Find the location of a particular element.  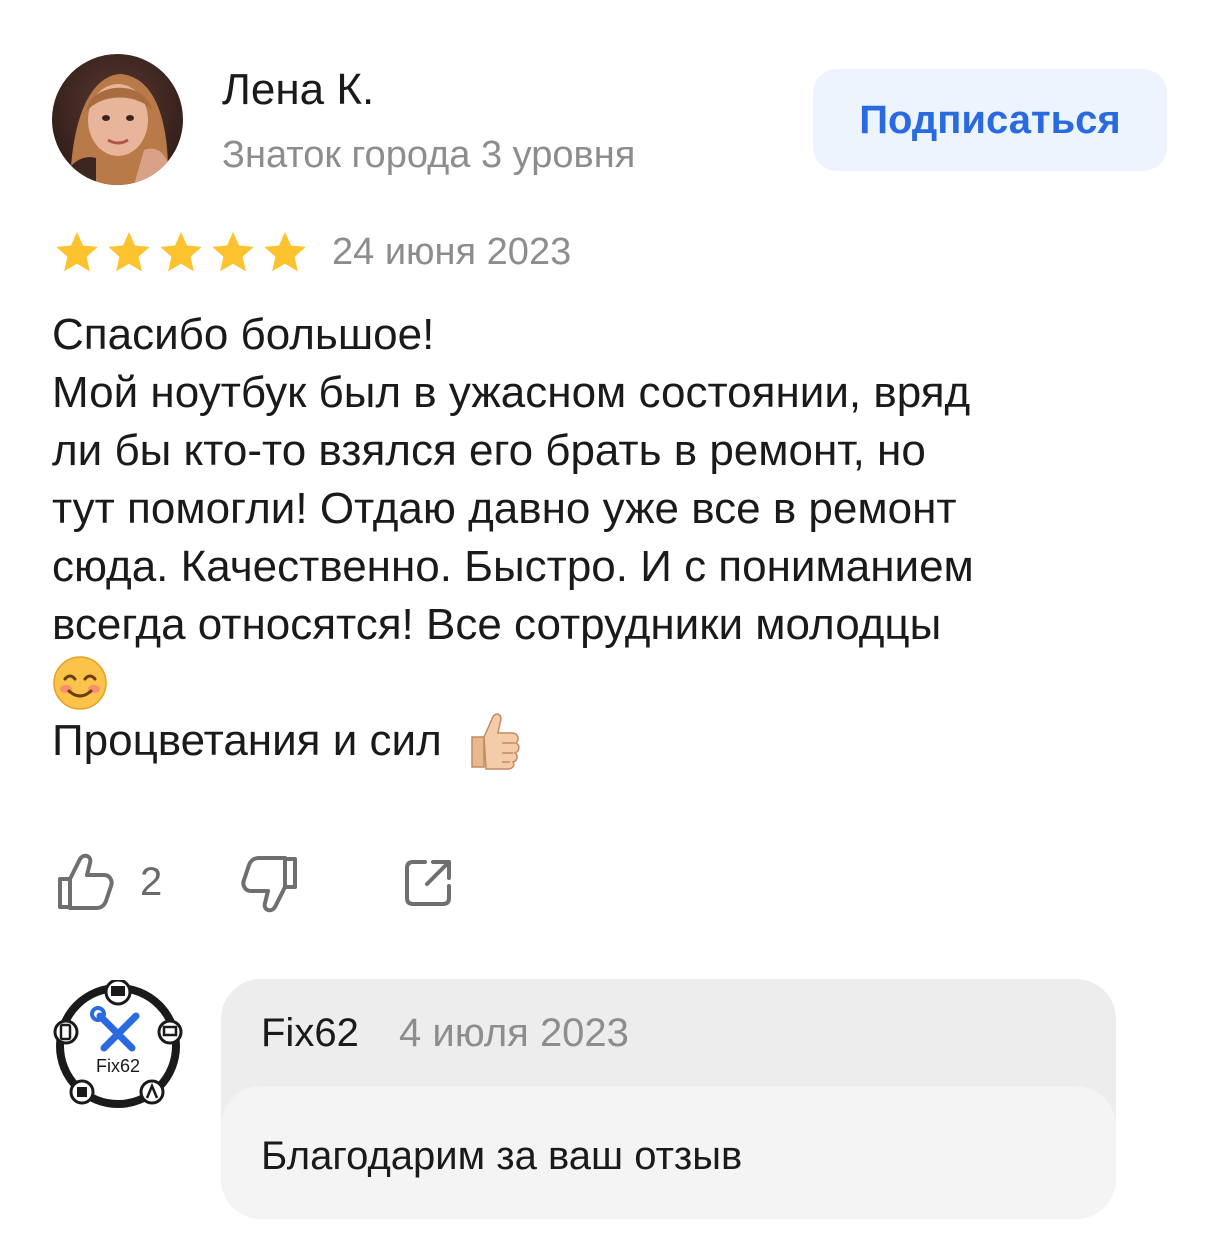

share-button is located at coordinates (428, 883).